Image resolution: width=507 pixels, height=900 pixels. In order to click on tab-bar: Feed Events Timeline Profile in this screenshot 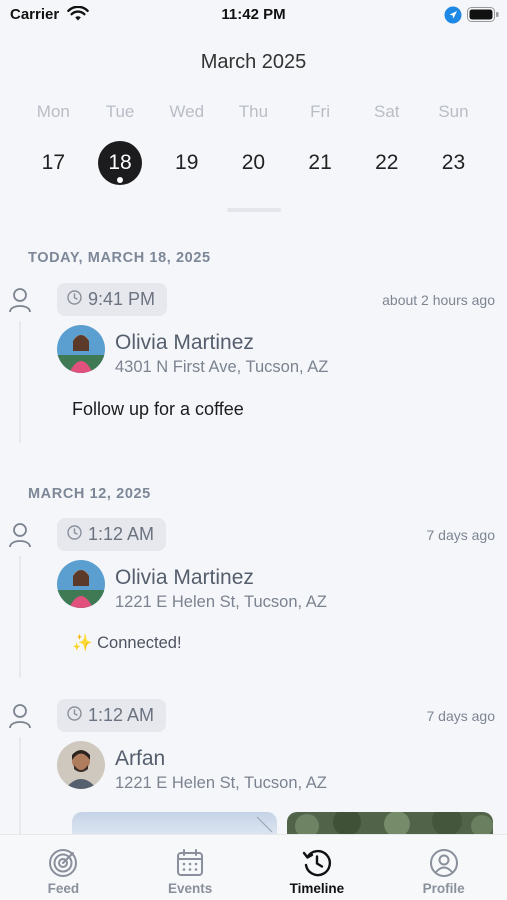, I will do `click(253, 867)`.